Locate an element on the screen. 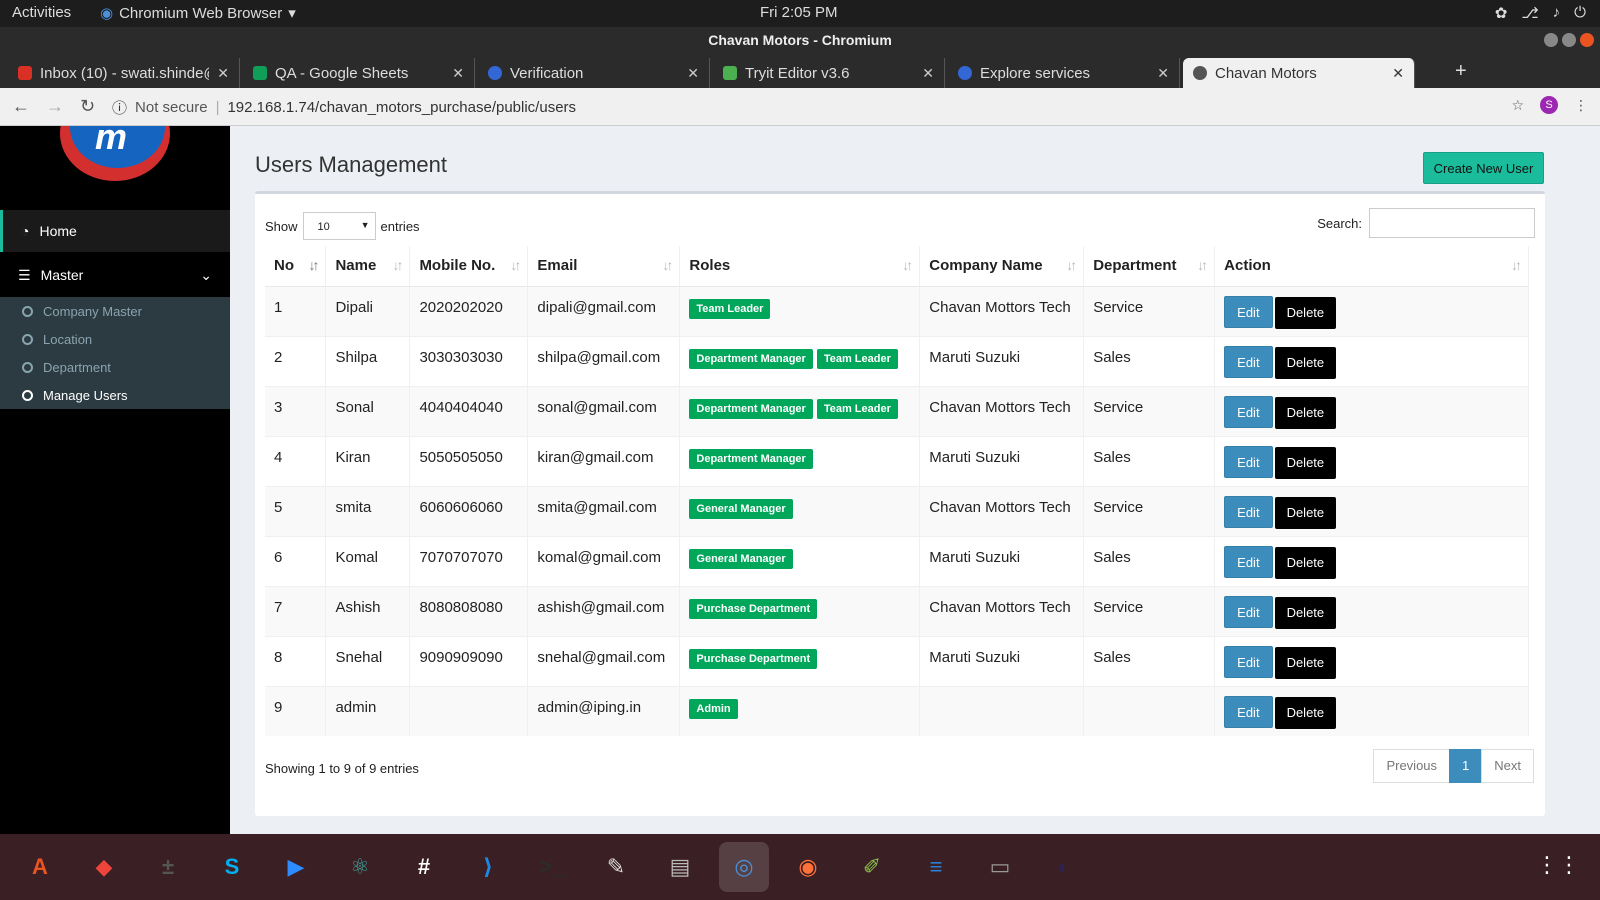 Image resolution: width=1600 pixels, height=900 pixels. writer-icon: ≡ is located at coordinates (936, 867).